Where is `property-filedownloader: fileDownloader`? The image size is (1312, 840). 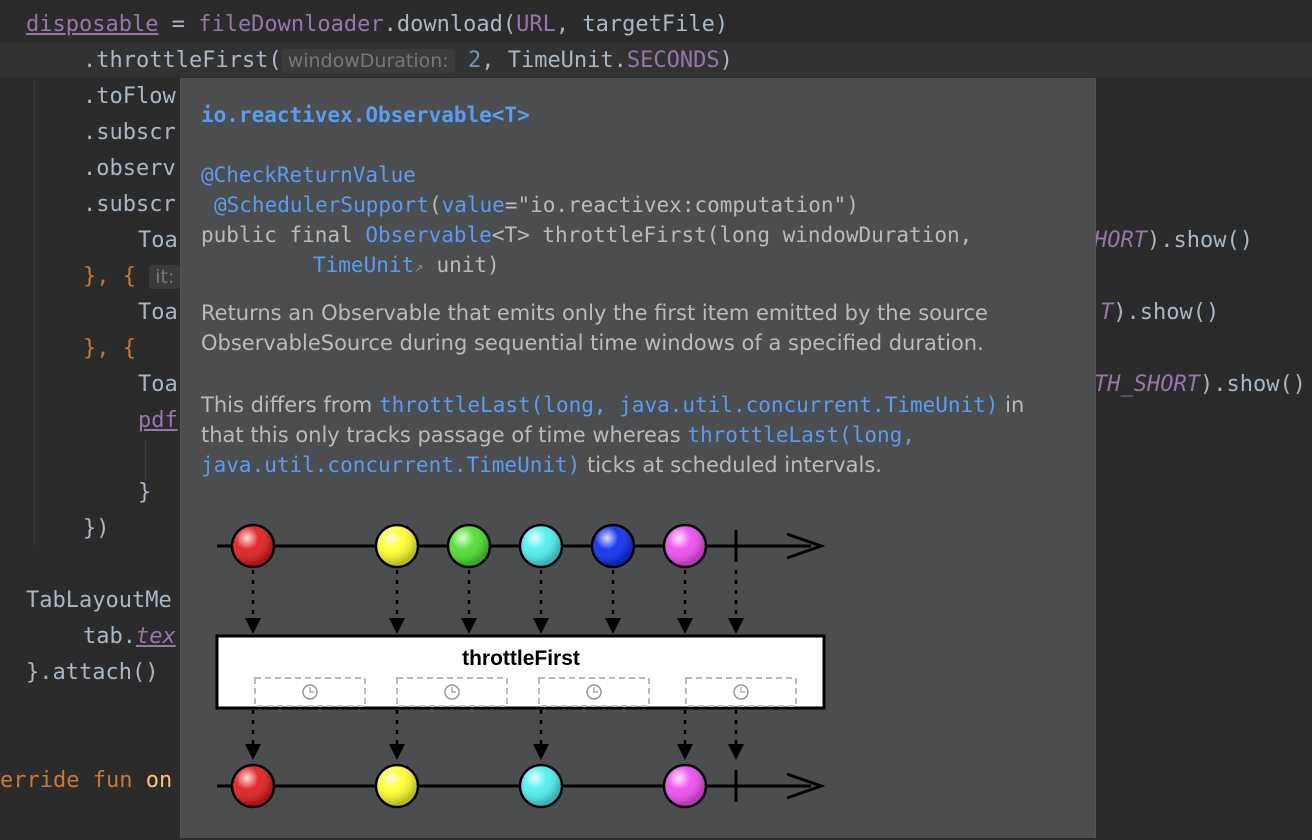
property-filedownloader: fileDownloader is located at coordinates (290, 24).